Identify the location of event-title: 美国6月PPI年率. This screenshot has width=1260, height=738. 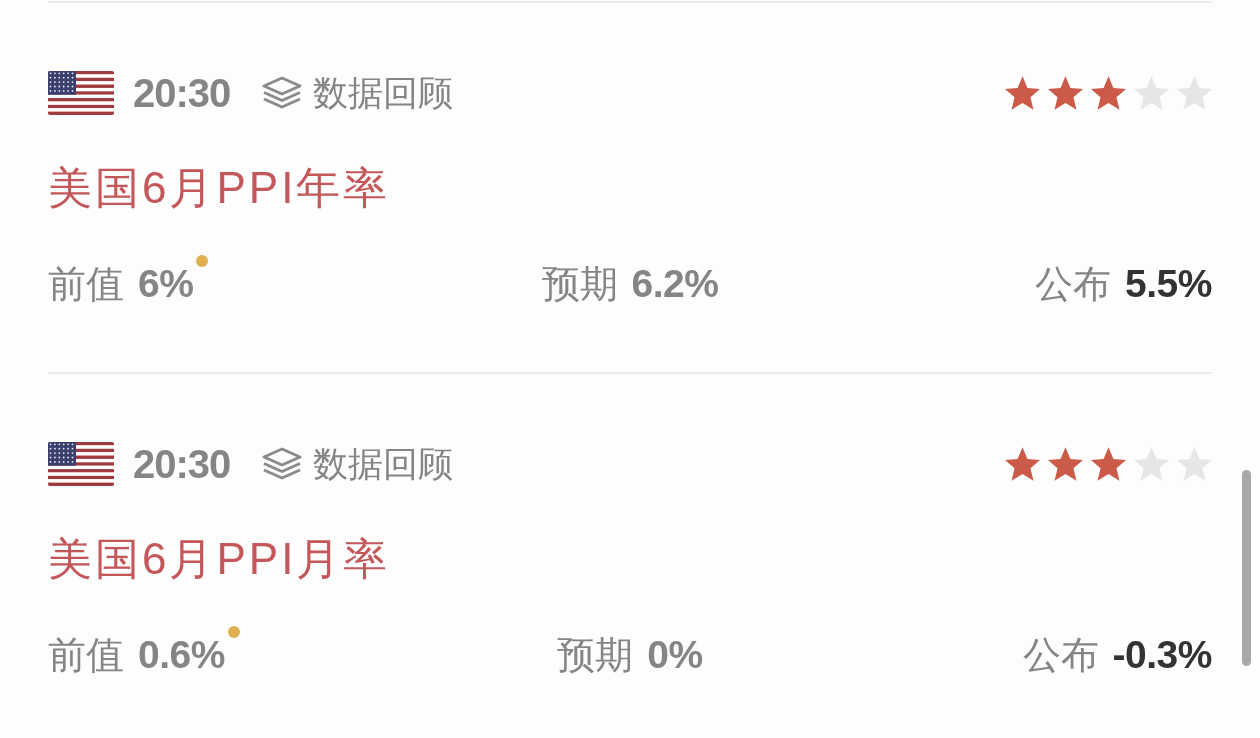
(630, 188).